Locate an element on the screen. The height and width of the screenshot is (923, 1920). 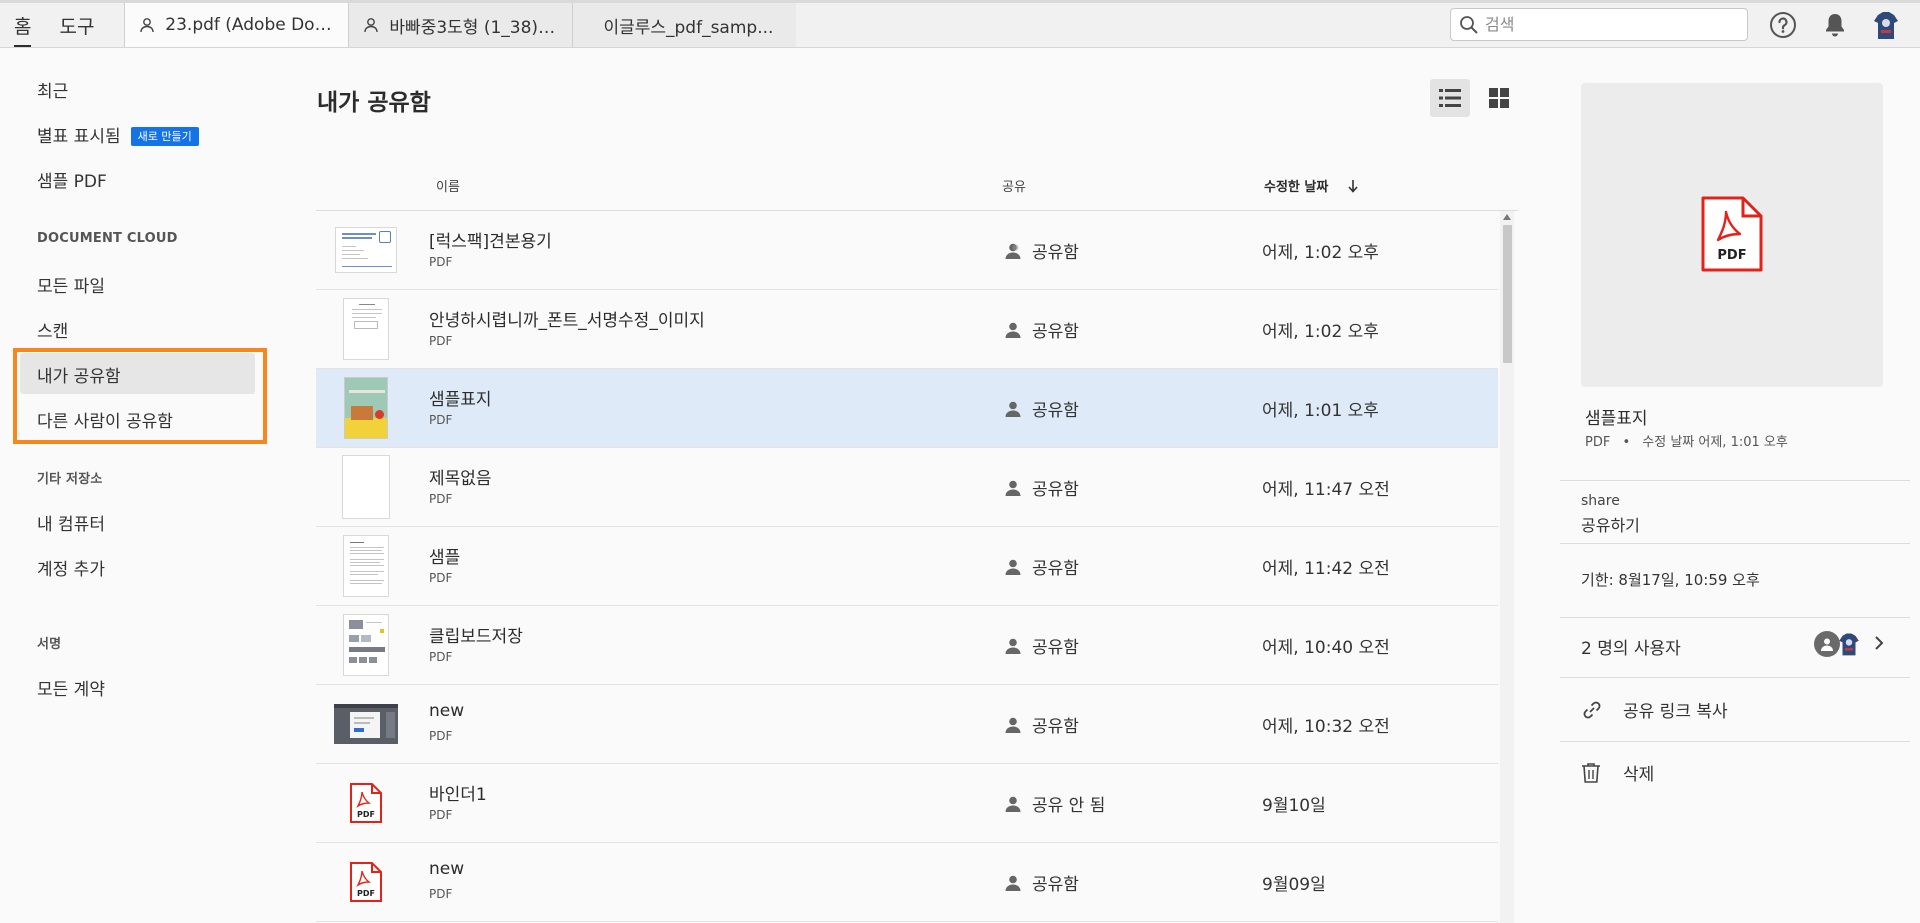
table-row: 안녕하시렵니까_폰트_서명수정_이미지 PDF 공유함 어제, 1:02 오후 is located at coordinates (907, 329).